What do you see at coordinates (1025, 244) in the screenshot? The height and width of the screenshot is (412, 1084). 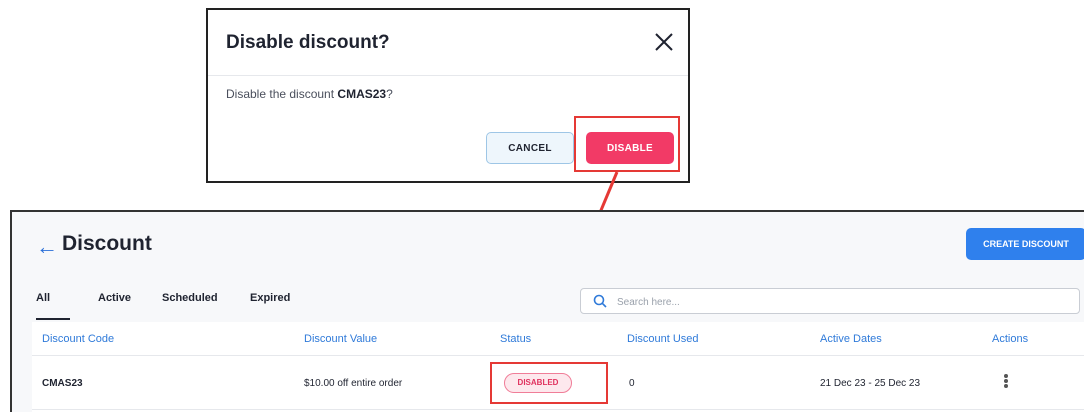 I see `create-discount-button: CREATE DISCOUNT` at bounding box center [1025, 244].